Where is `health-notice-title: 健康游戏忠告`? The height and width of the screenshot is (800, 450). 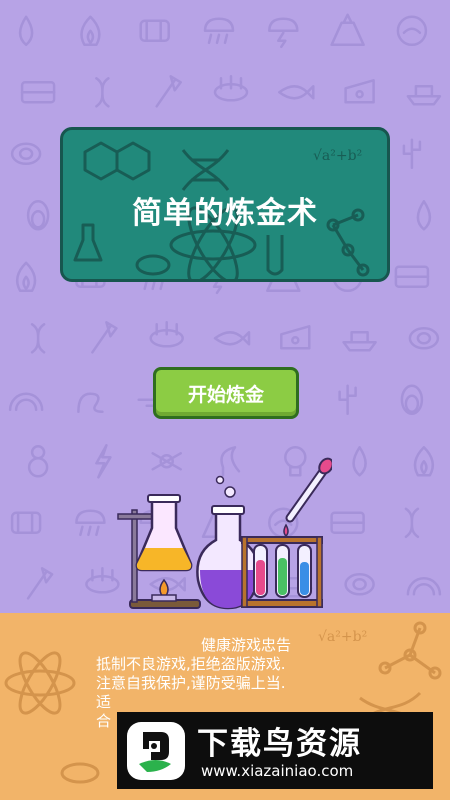 health-notice-title: 健康游戏忠告 is located at coordinates (245, 645).